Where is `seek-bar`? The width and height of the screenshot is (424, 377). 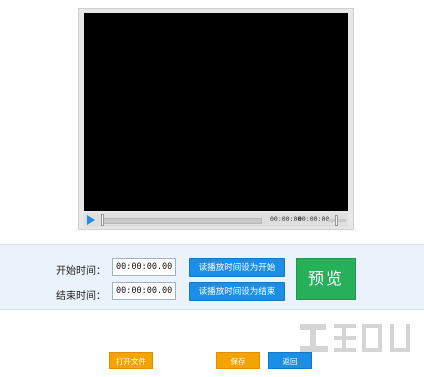 seek-bar is located at coordinates (182, 221).